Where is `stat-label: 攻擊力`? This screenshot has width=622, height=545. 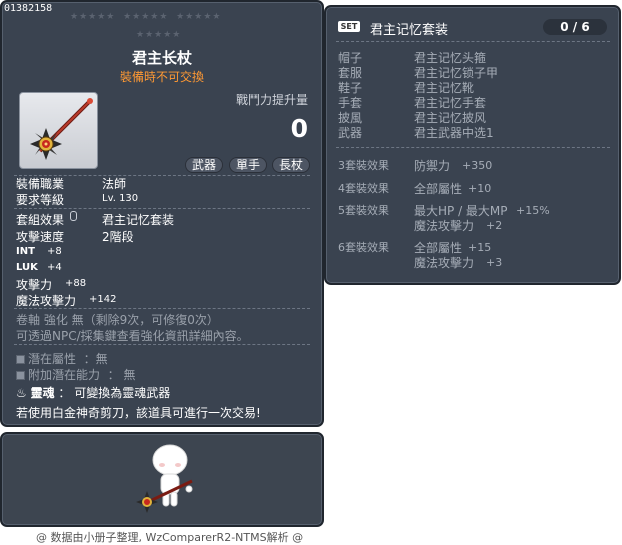 stat-label: 攻擊力 is located at coordinates (34, 285).